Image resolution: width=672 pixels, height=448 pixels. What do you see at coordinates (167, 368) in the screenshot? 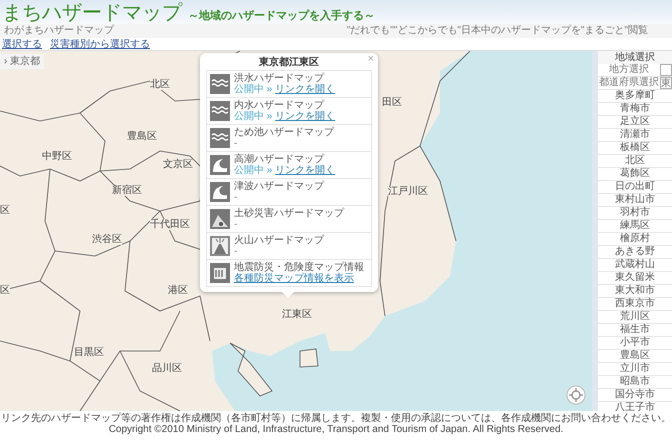
I see `district-label: 品川区` at bounding box center [167, 368].